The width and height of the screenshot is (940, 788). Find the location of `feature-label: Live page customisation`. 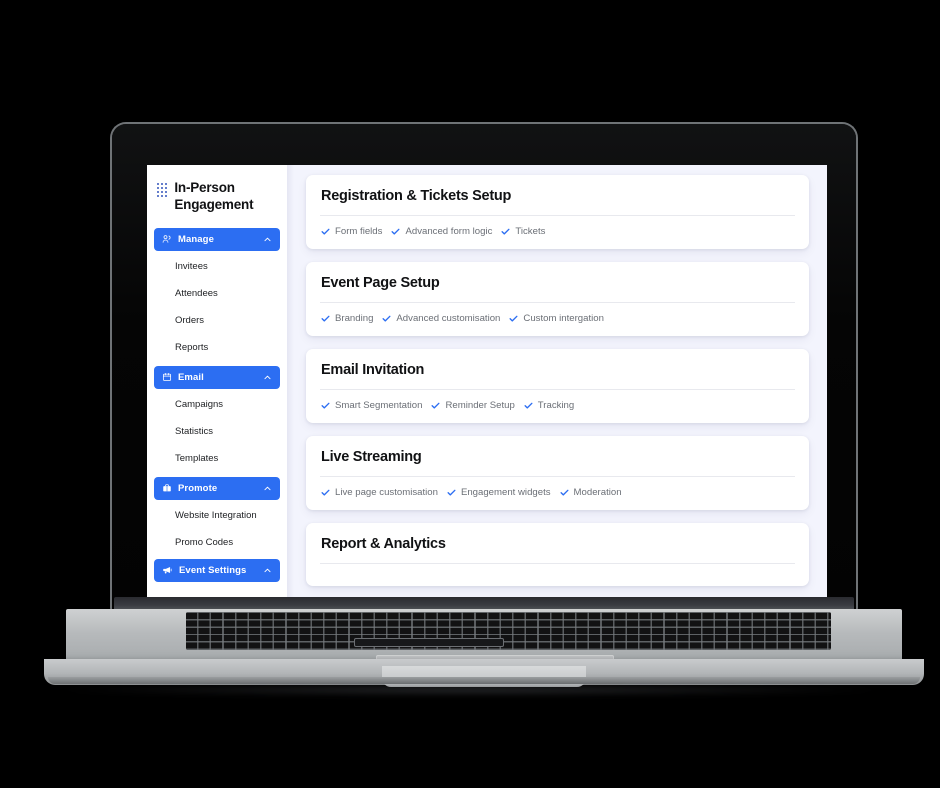

feature-label: Live page customisation is located at coordinates (386, 492).